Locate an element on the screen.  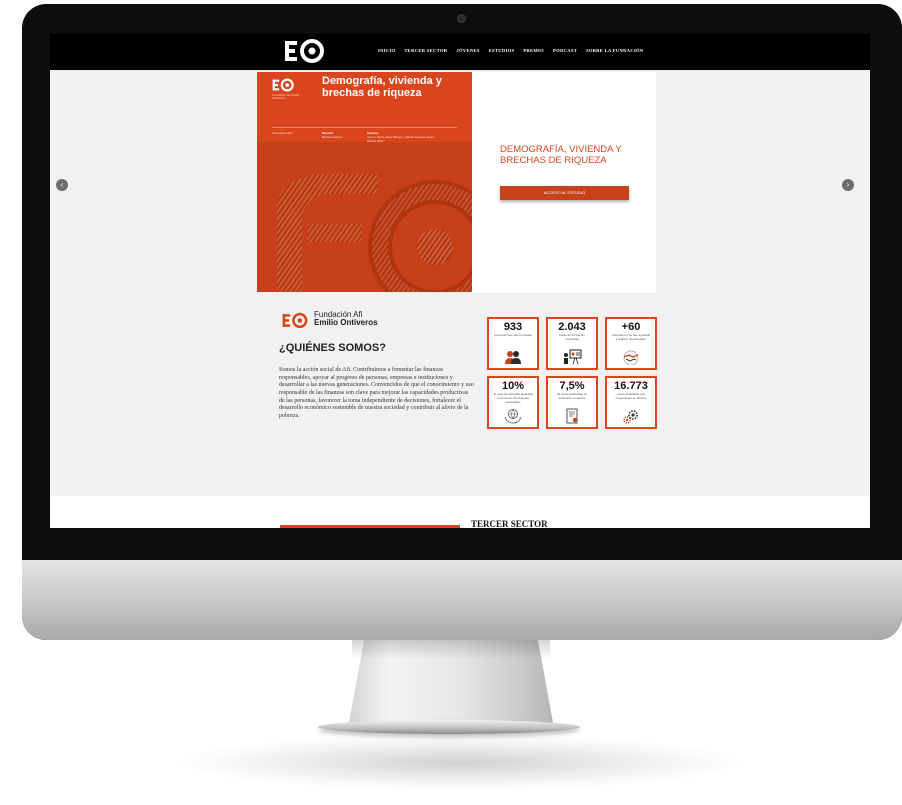
cover-graphic is located at coordinates (364, 217).